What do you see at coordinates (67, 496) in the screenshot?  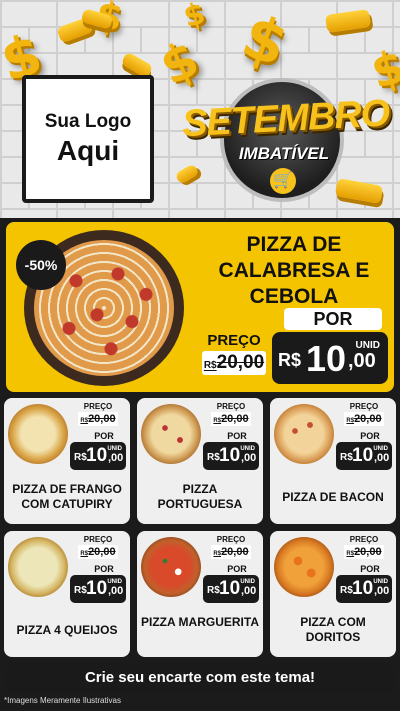 I see `product-name: PIZZA DE FRANGO COM CATUPIRY` at bounding box center [67, 496].